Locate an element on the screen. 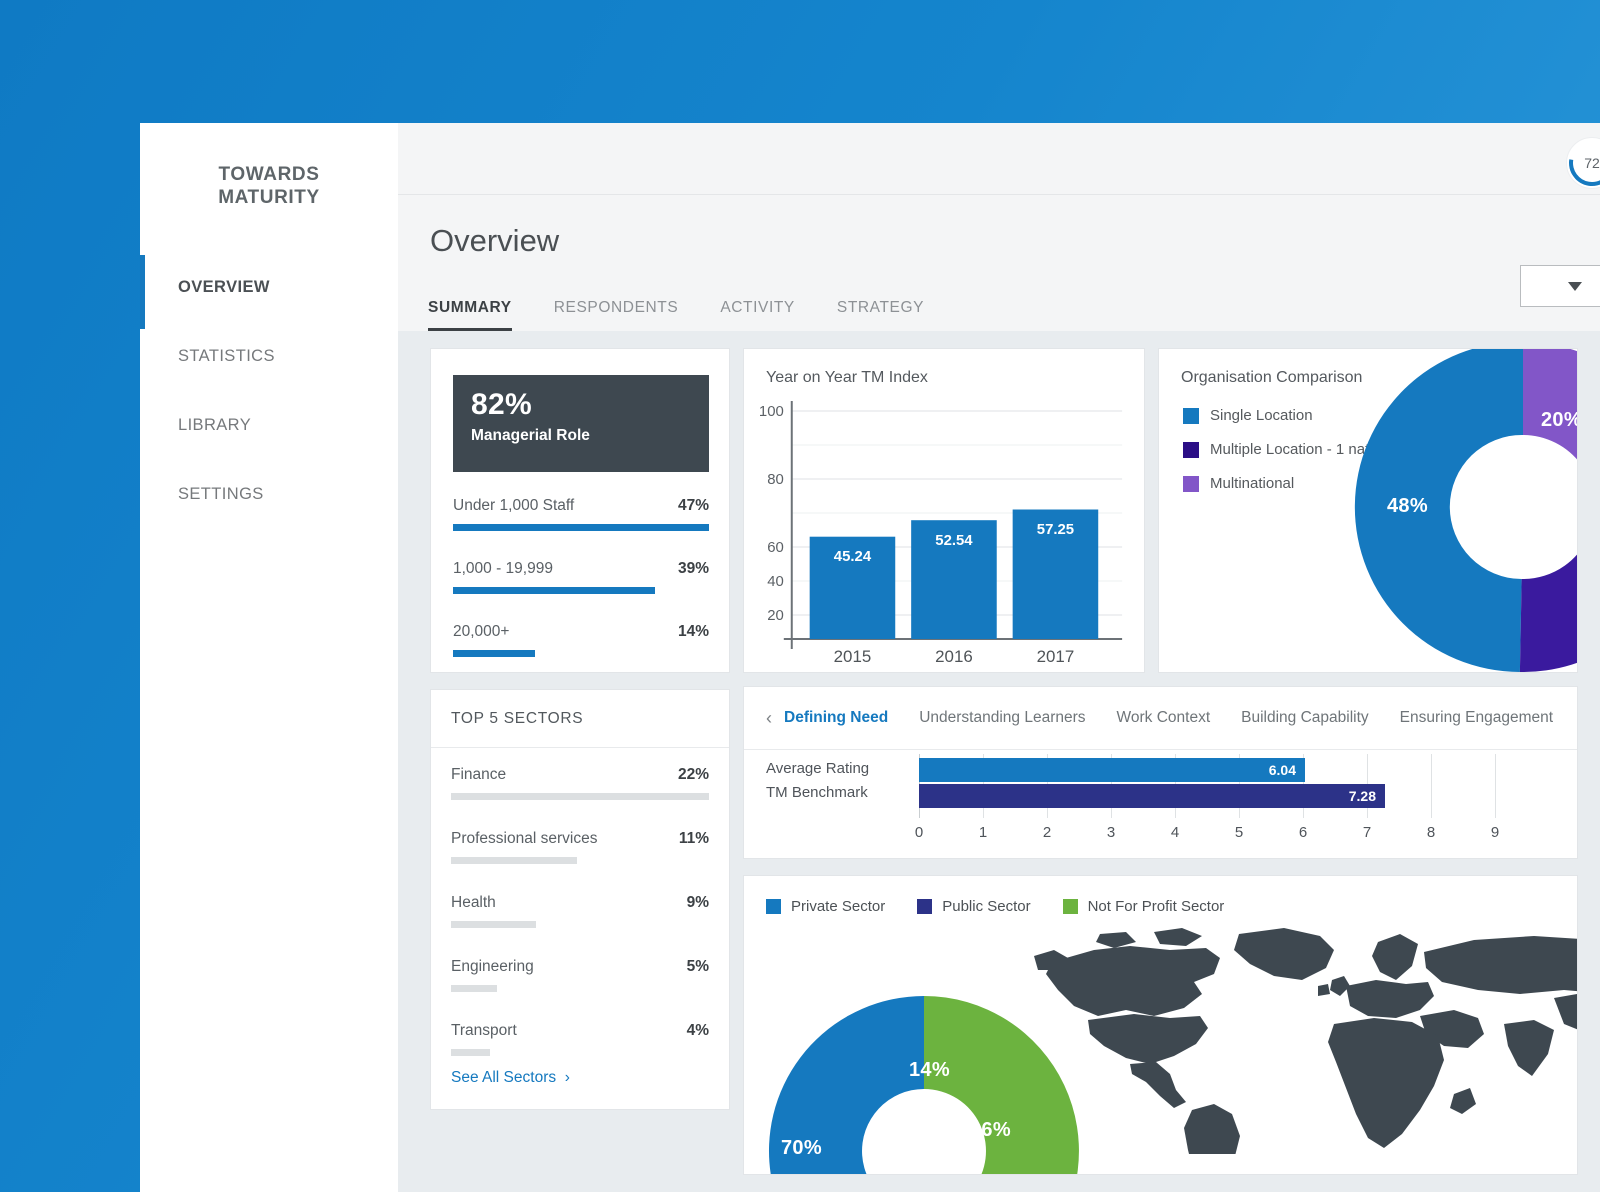 This screenshot has width=1600, height=1192. sector-label: Engineering is located at coordinates (492, 966).